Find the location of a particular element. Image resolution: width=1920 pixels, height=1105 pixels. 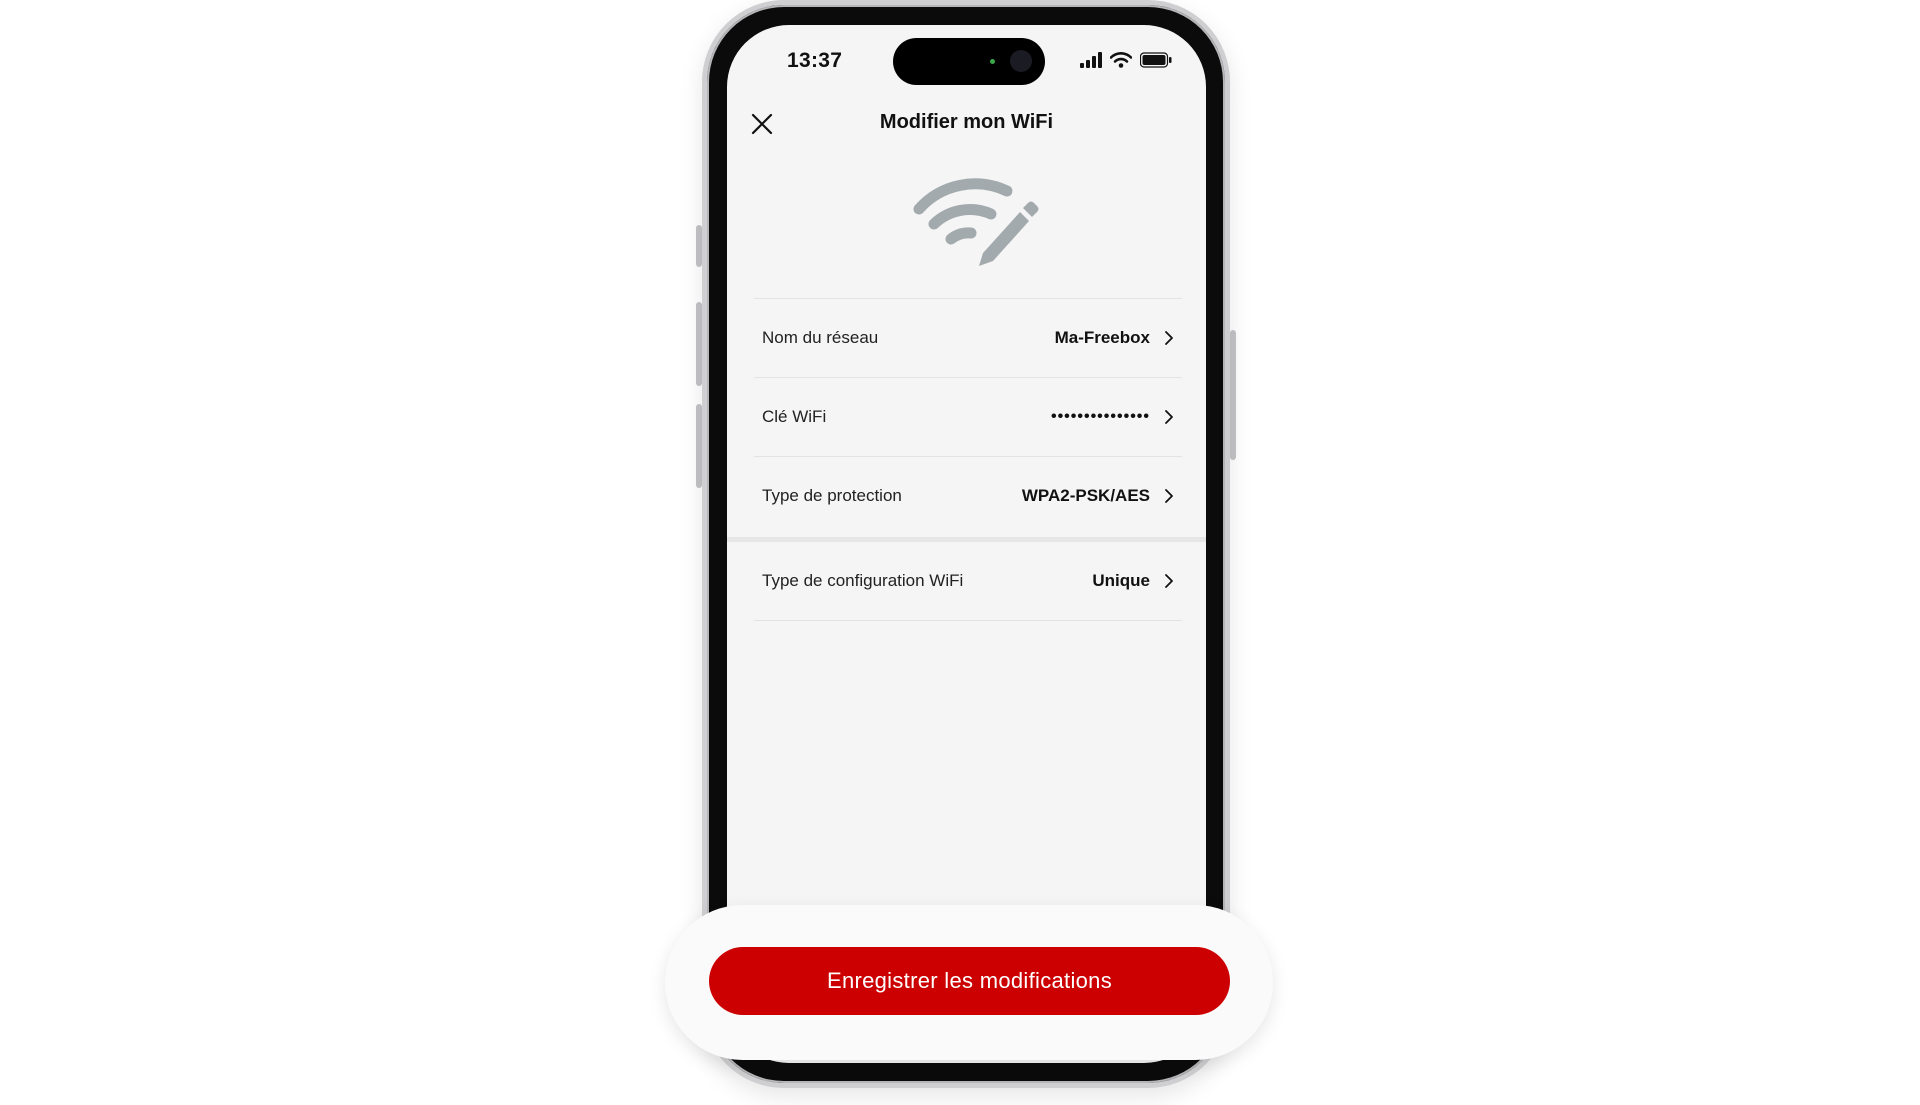

setting-value: Ma-Freebox is located at coordinates (1102, 337).